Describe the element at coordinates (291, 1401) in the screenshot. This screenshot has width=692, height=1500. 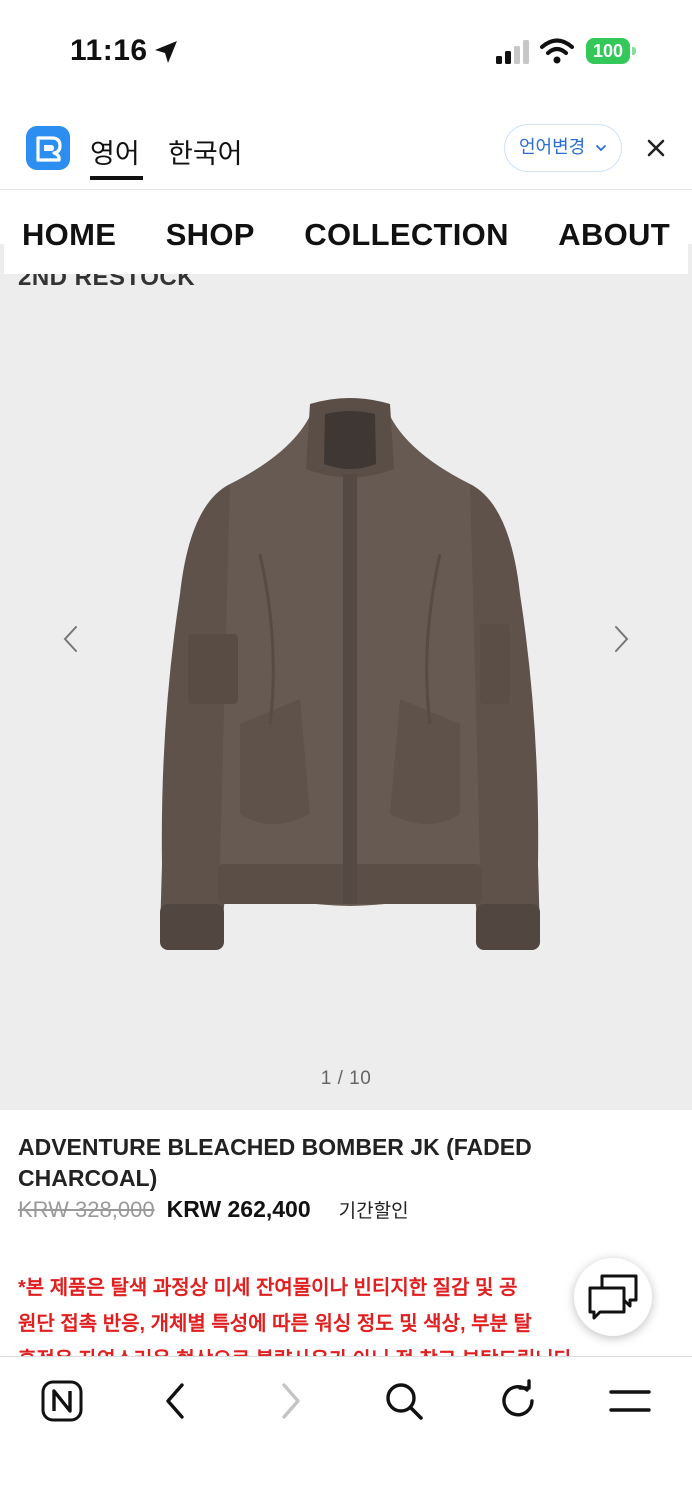
I see `forward-icon` at that location.